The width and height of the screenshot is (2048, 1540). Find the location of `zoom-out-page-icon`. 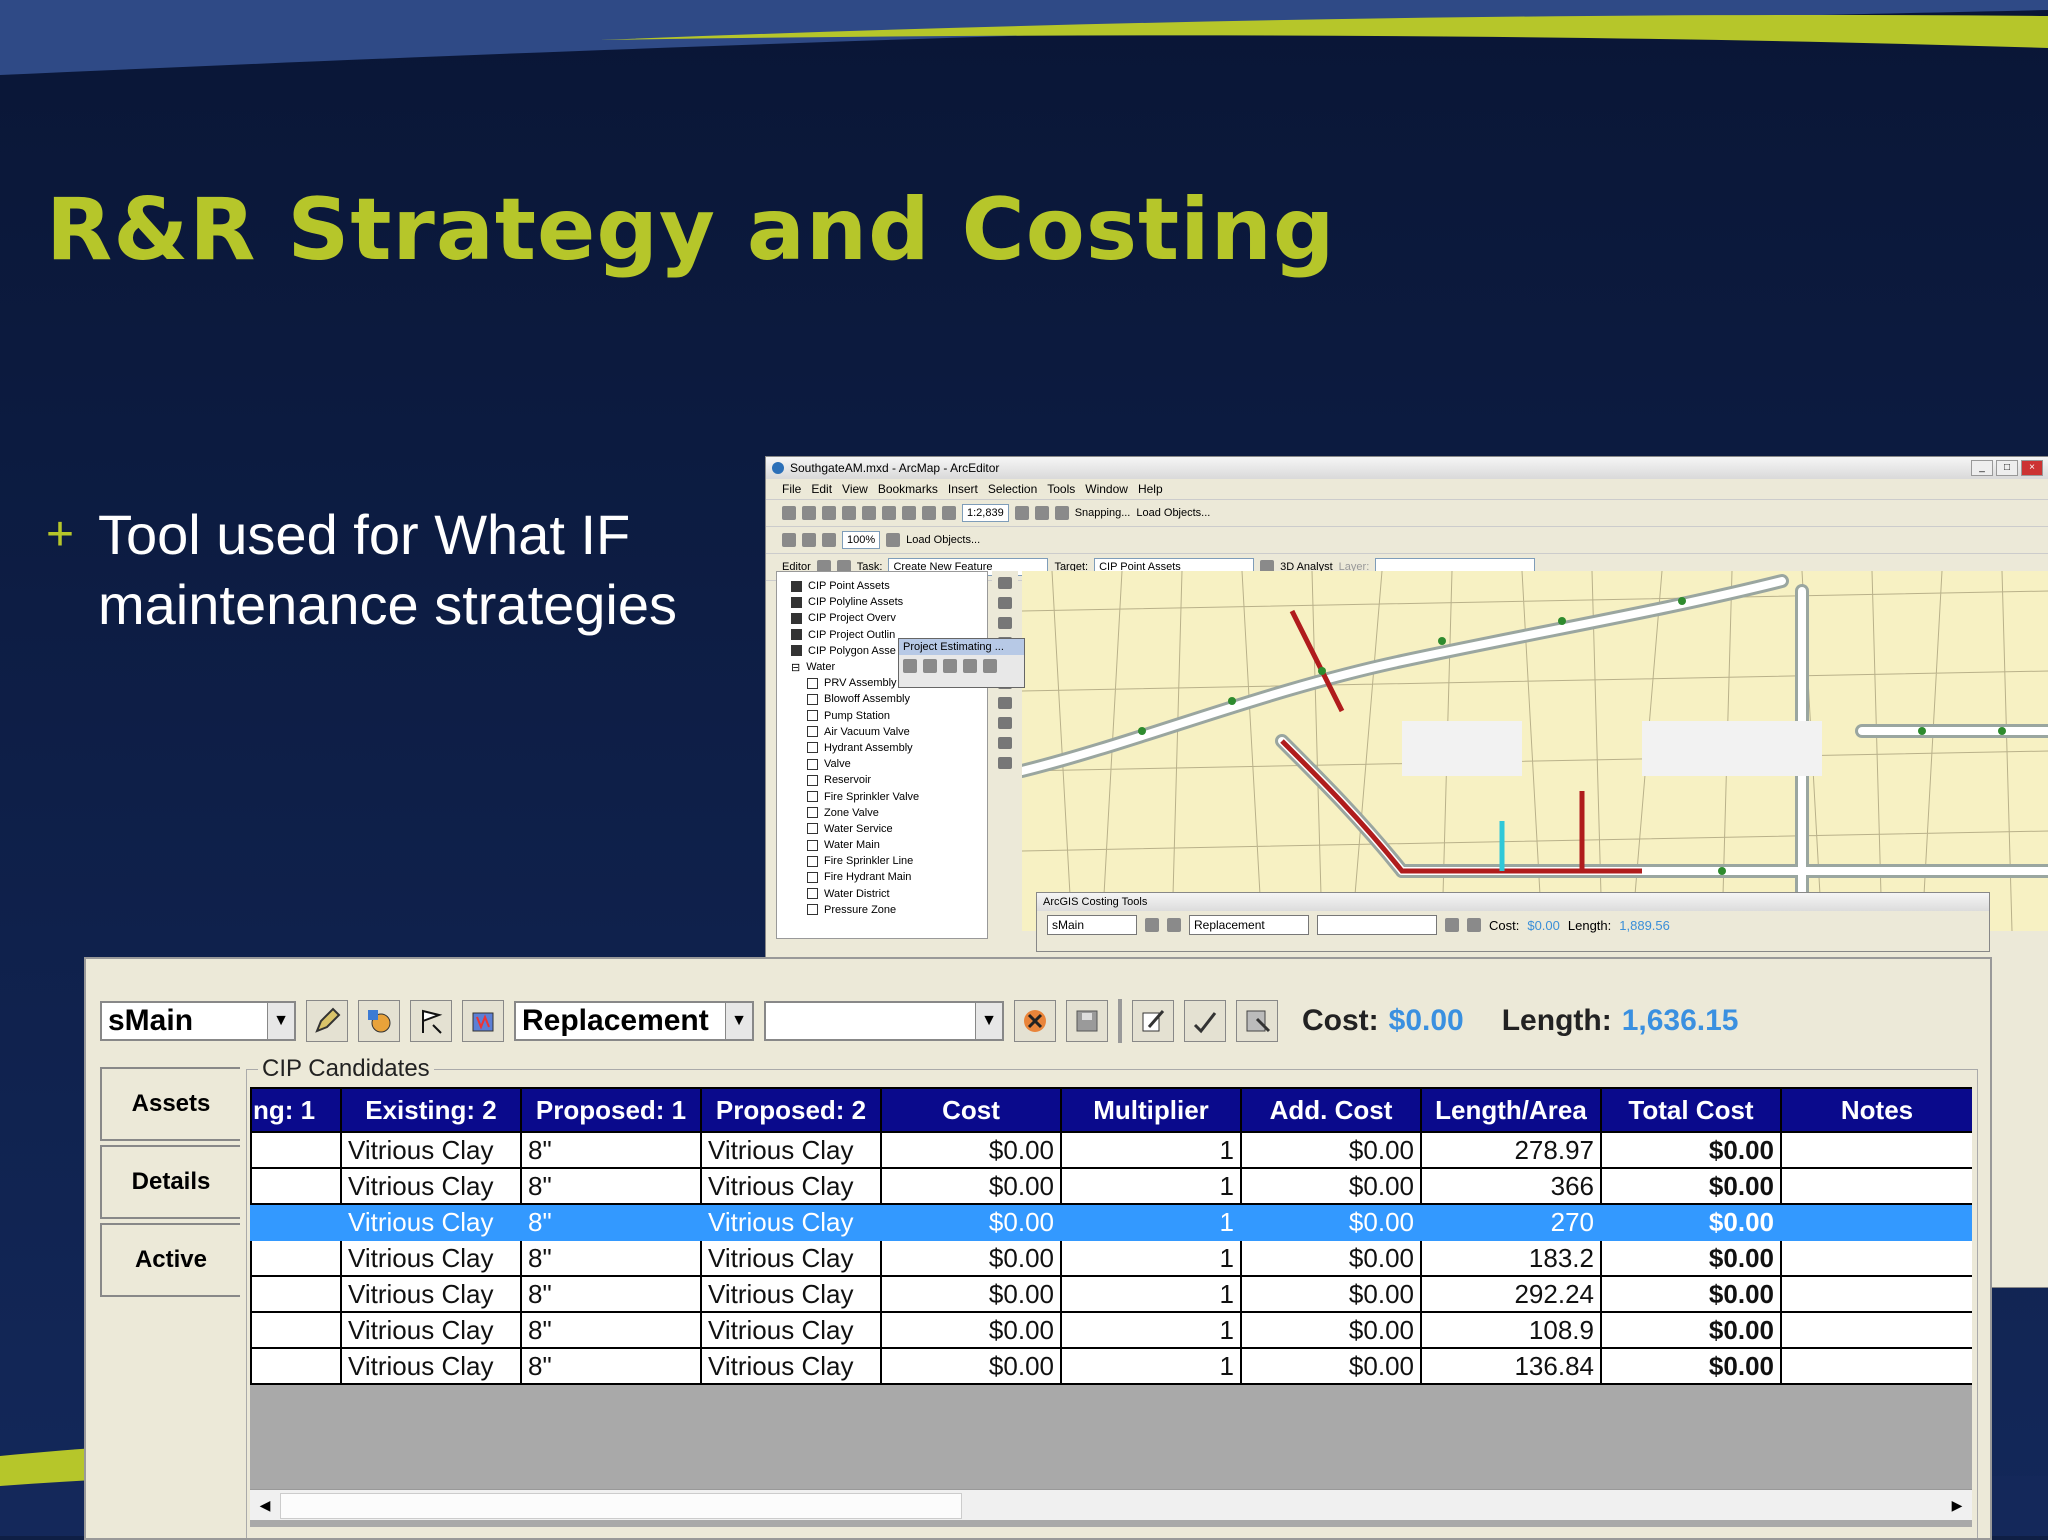

zoom-out-page-icon is located at coordinates (809, 540).